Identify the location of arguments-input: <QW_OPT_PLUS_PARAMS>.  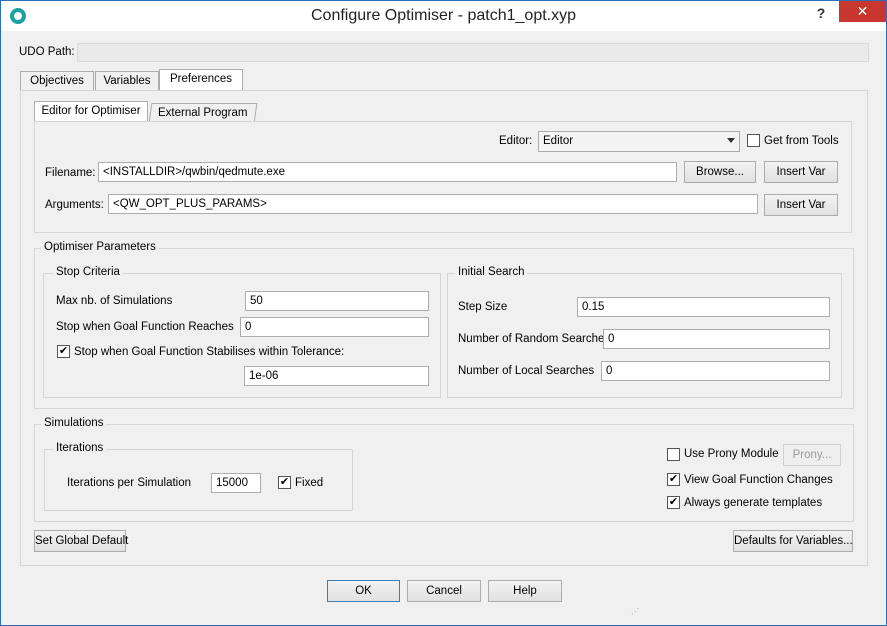
(433, 204).